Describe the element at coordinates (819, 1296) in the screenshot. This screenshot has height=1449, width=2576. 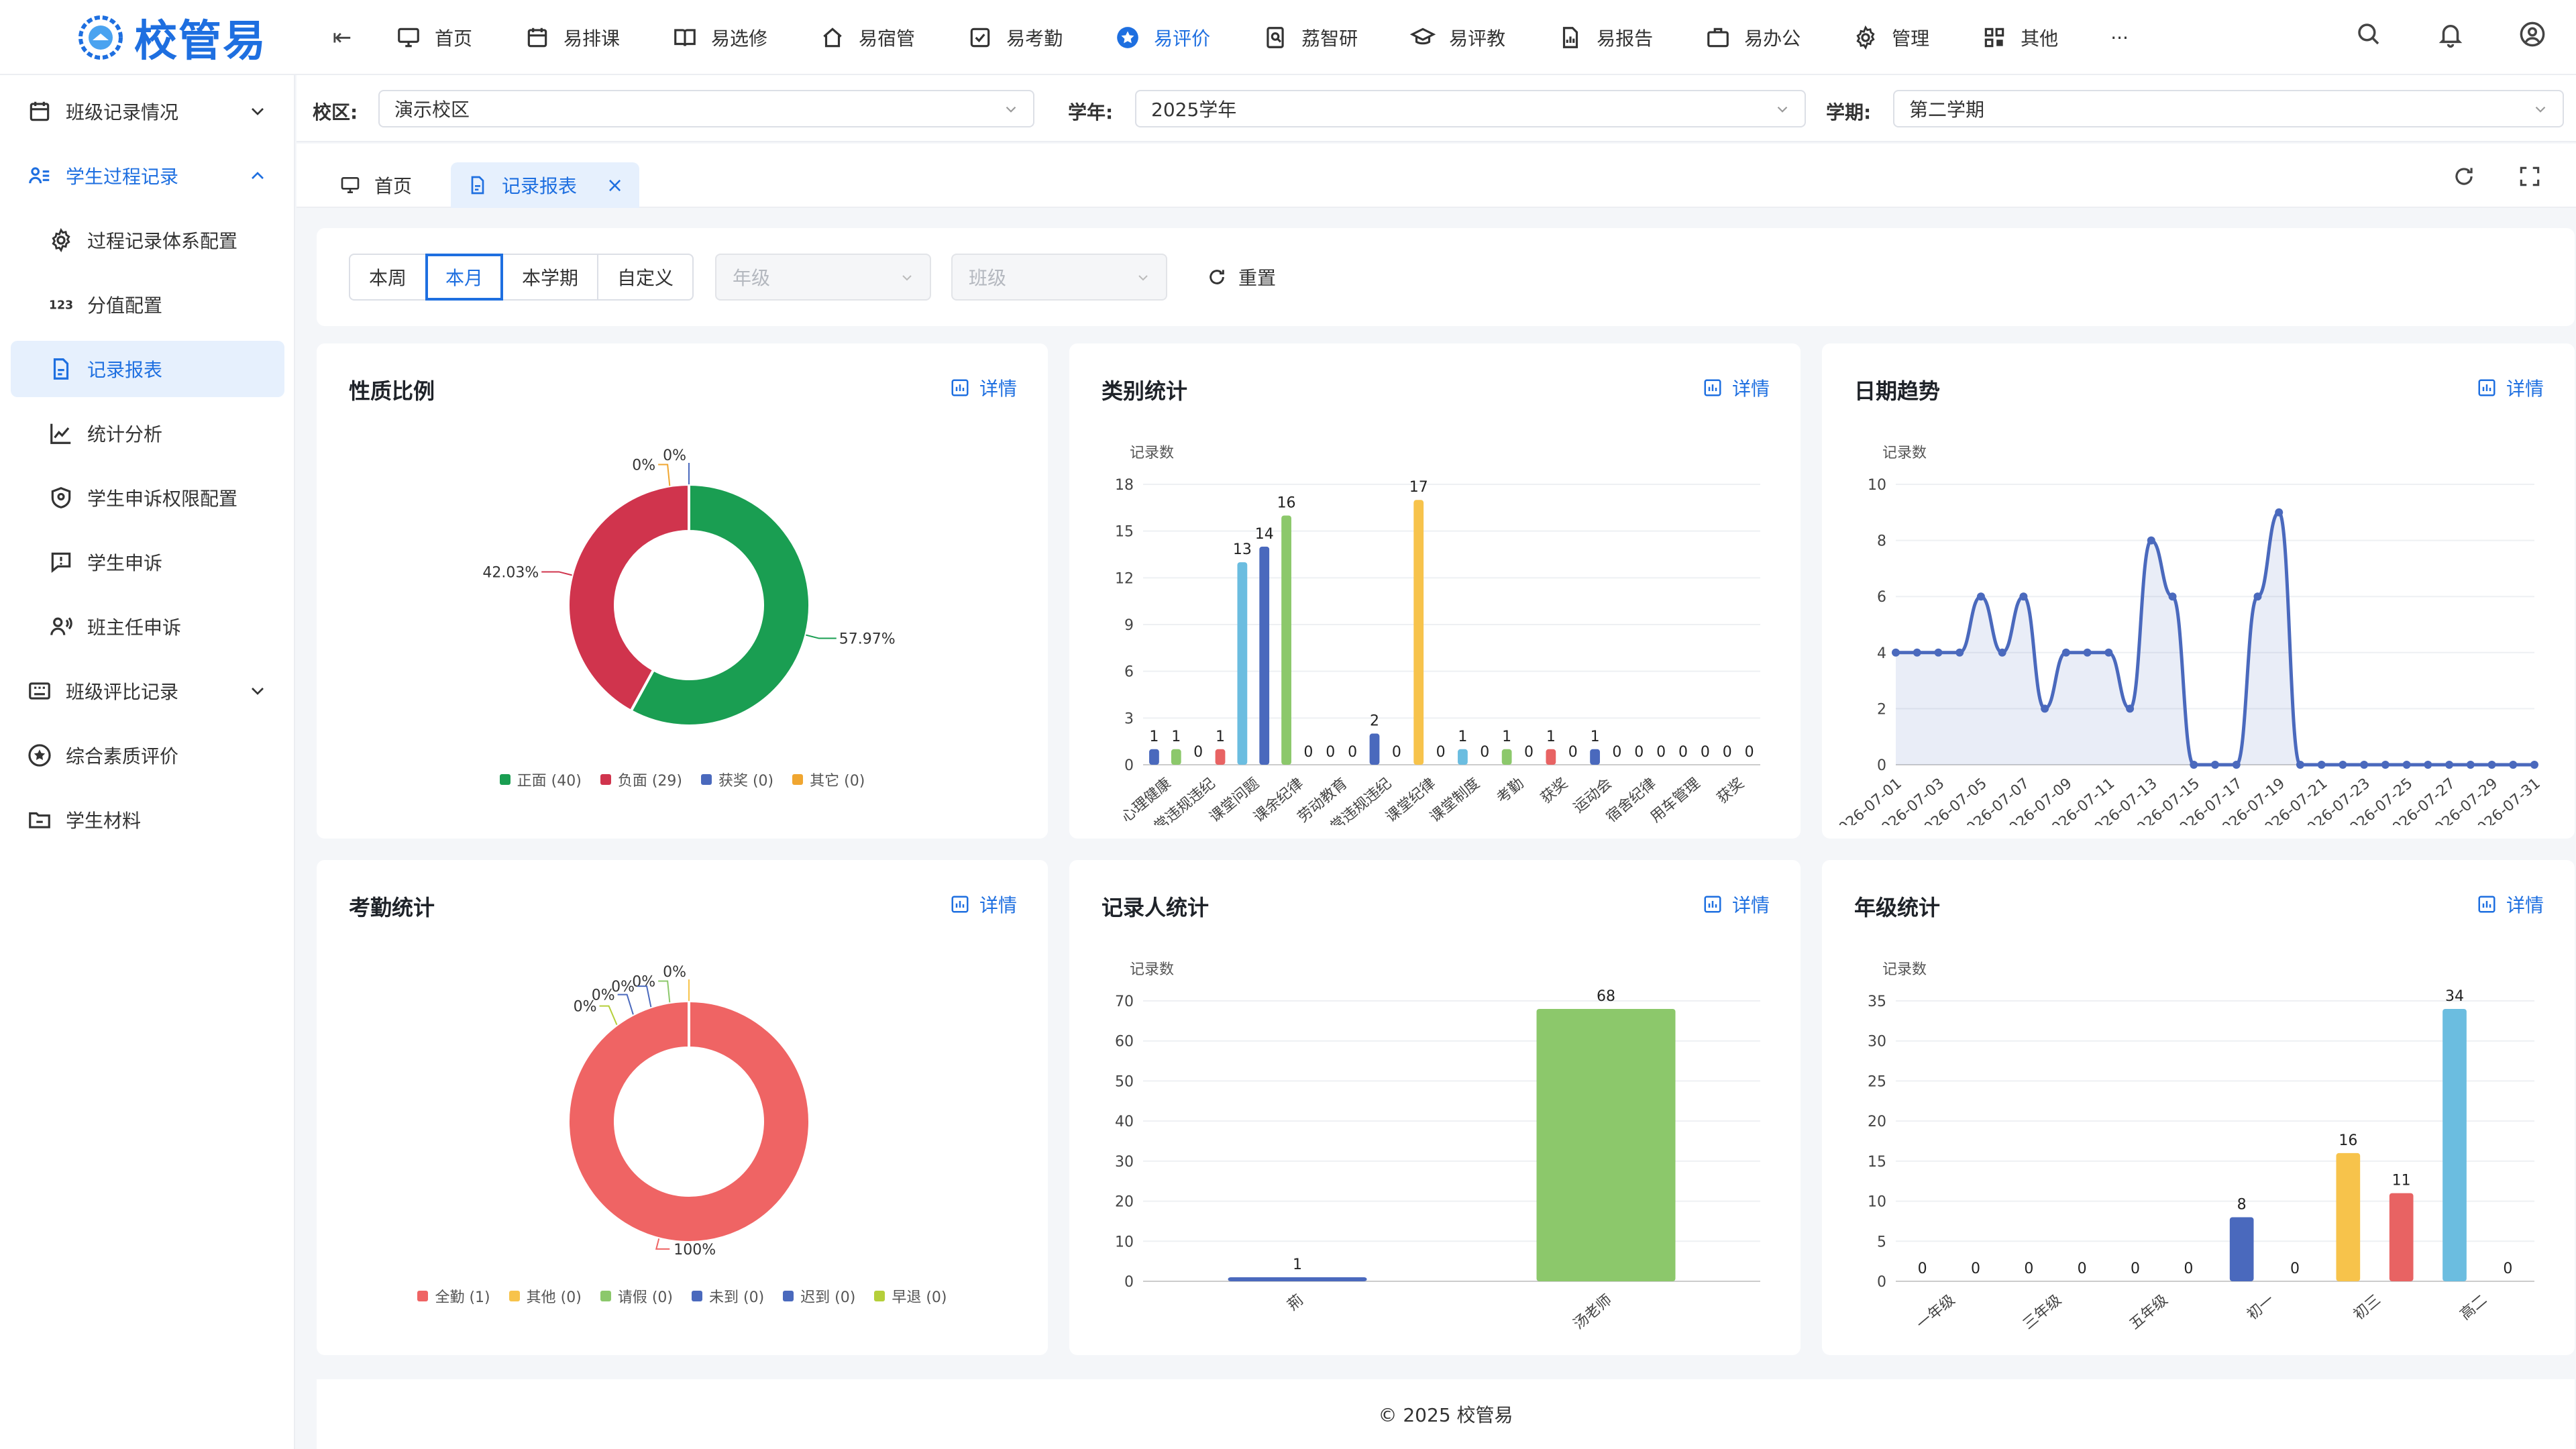
I see `legend-item: 迟到 (0)` at that location.